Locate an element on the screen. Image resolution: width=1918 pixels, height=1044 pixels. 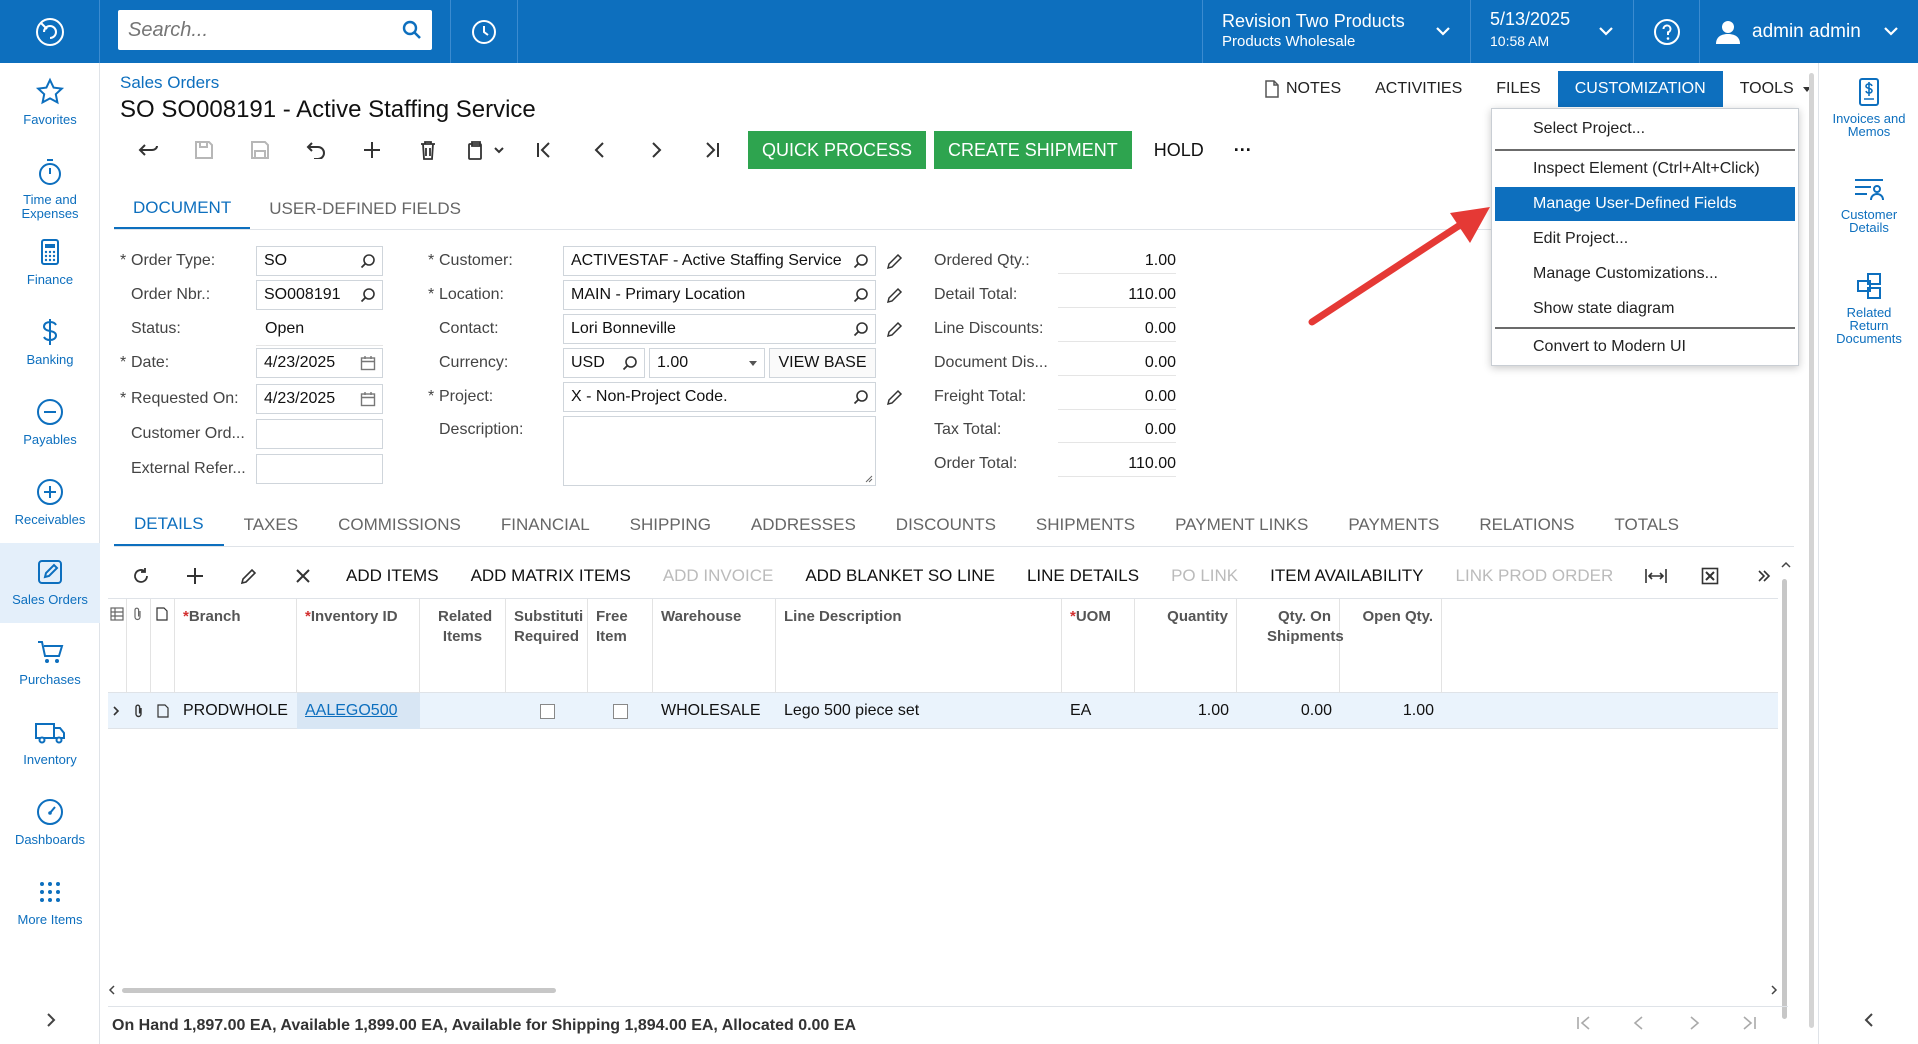
column-inventory-id: *Inventory ID is located at coordinates (358, 646).